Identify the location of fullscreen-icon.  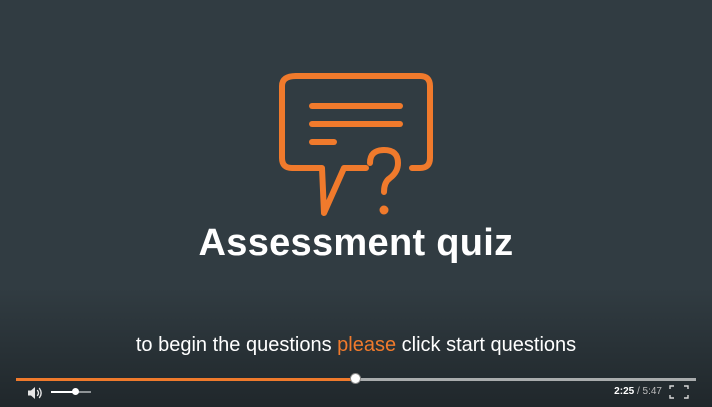
(679, 392).